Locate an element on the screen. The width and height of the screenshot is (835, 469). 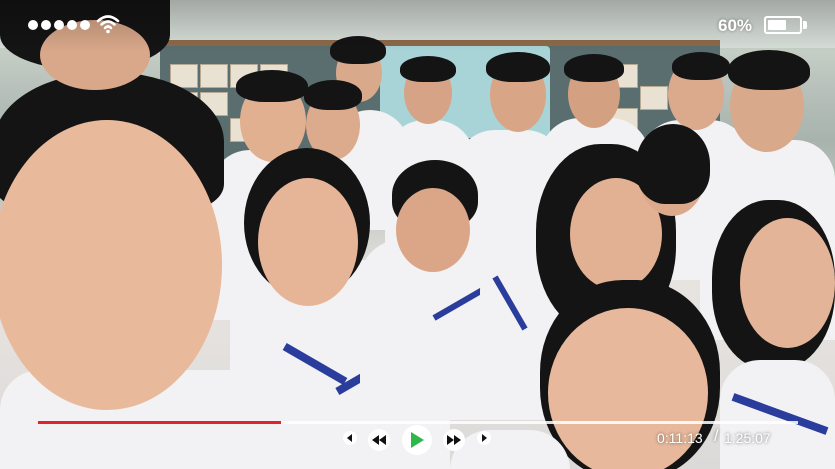
elapsed-time: 0:11:13 is located at coordinates (680, 438).